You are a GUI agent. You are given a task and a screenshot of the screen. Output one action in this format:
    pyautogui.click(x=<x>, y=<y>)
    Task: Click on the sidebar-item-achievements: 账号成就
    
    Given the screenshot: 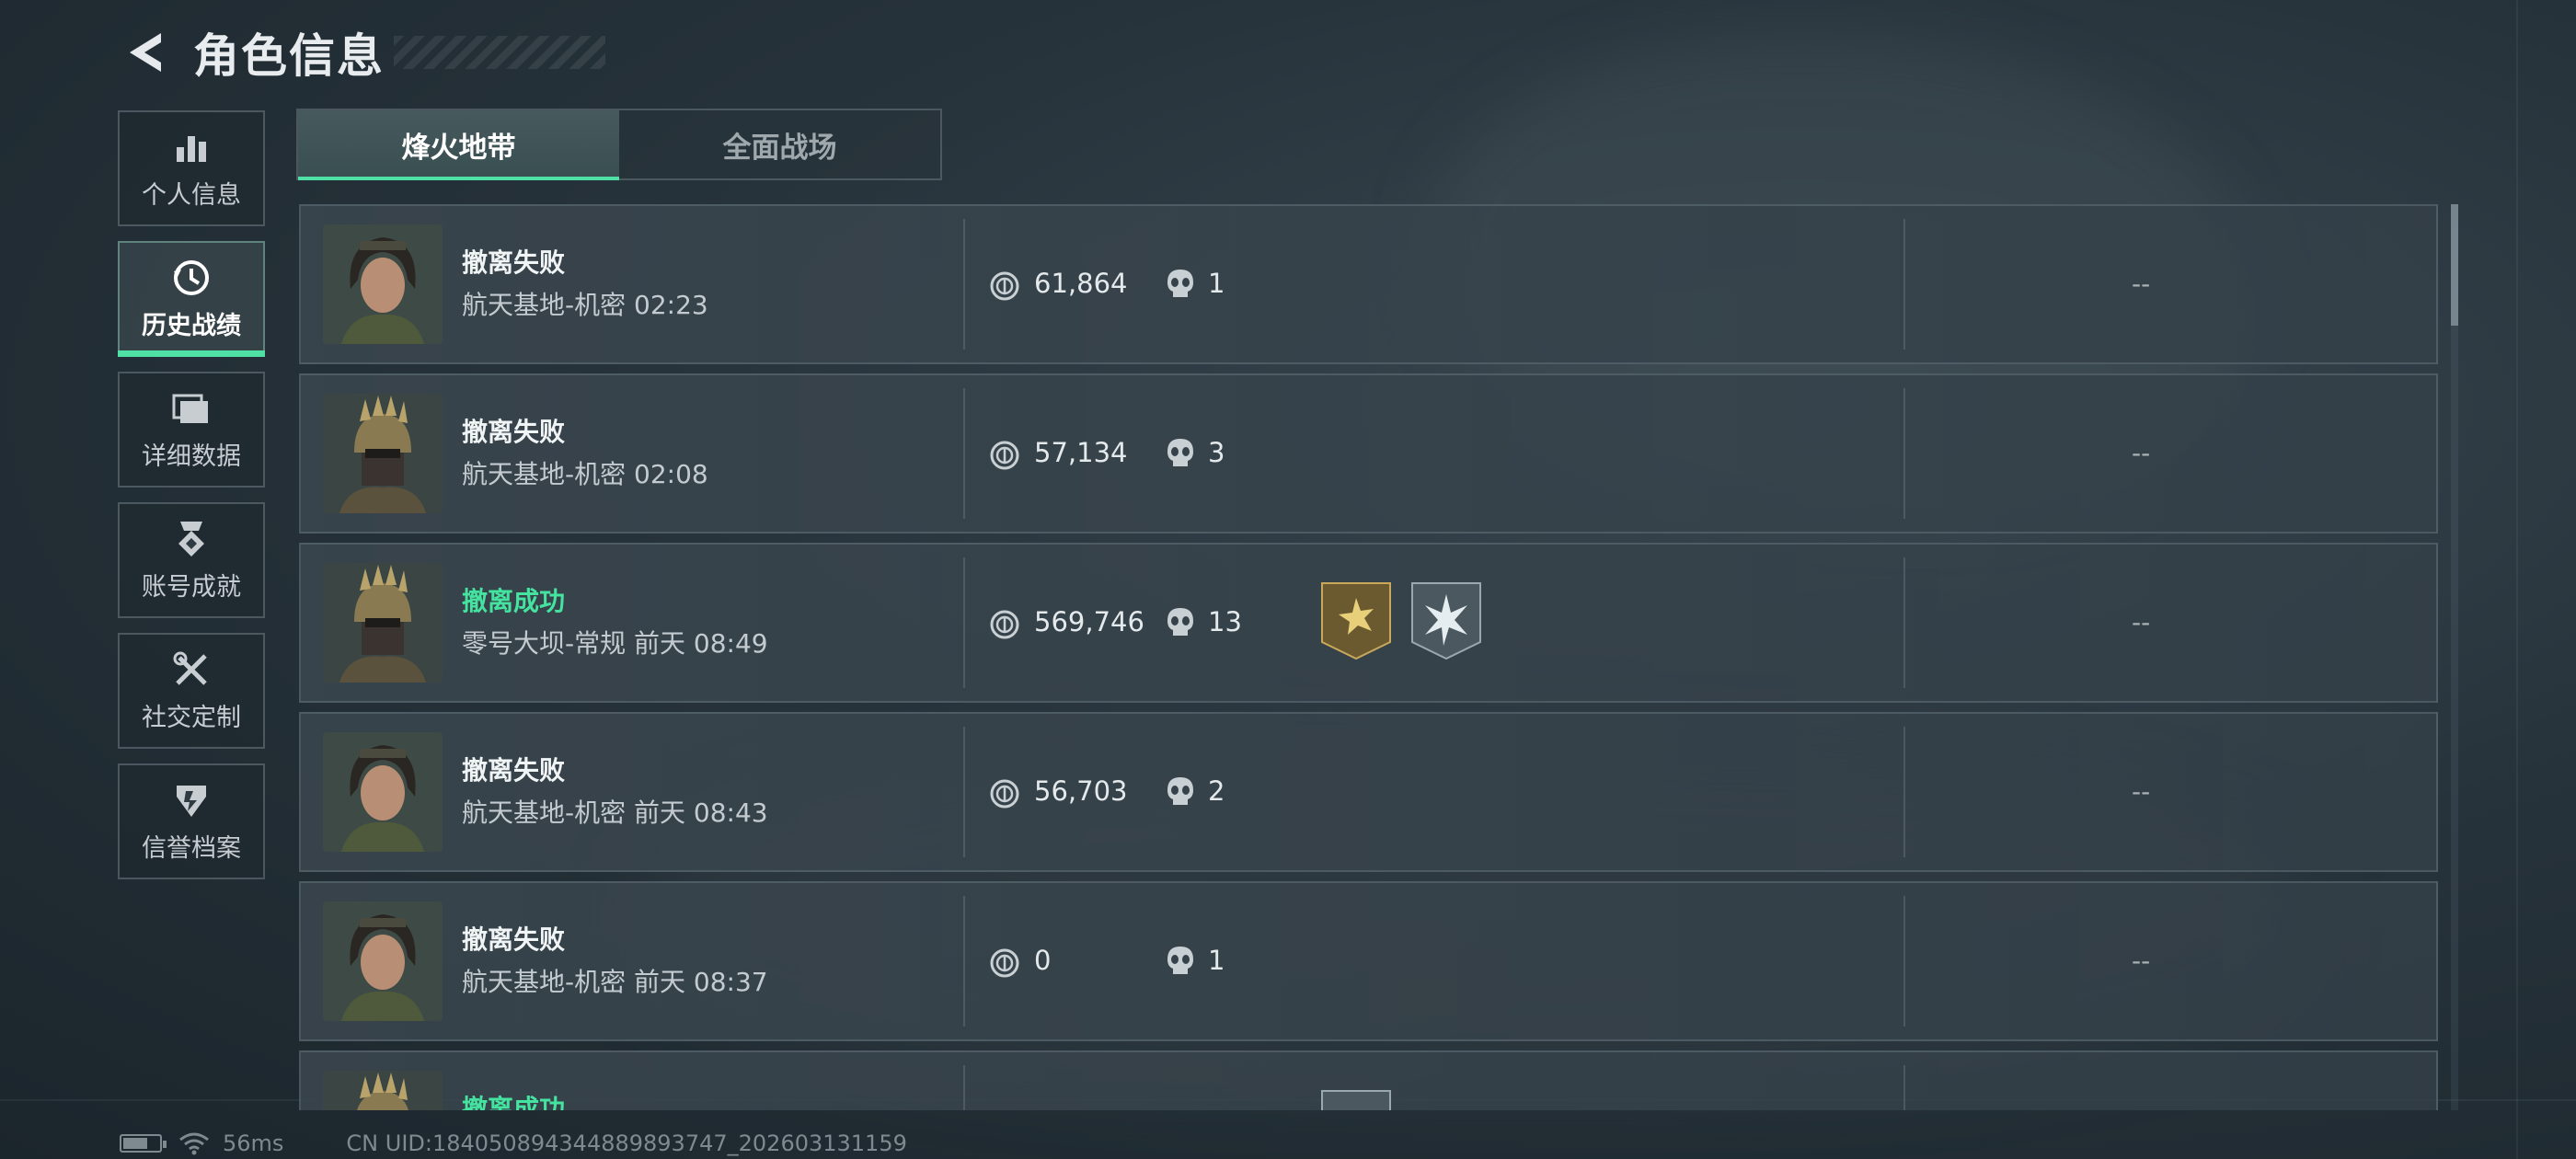 What is the action you would take?
    pyautogui.click(x=191, y=560)
    